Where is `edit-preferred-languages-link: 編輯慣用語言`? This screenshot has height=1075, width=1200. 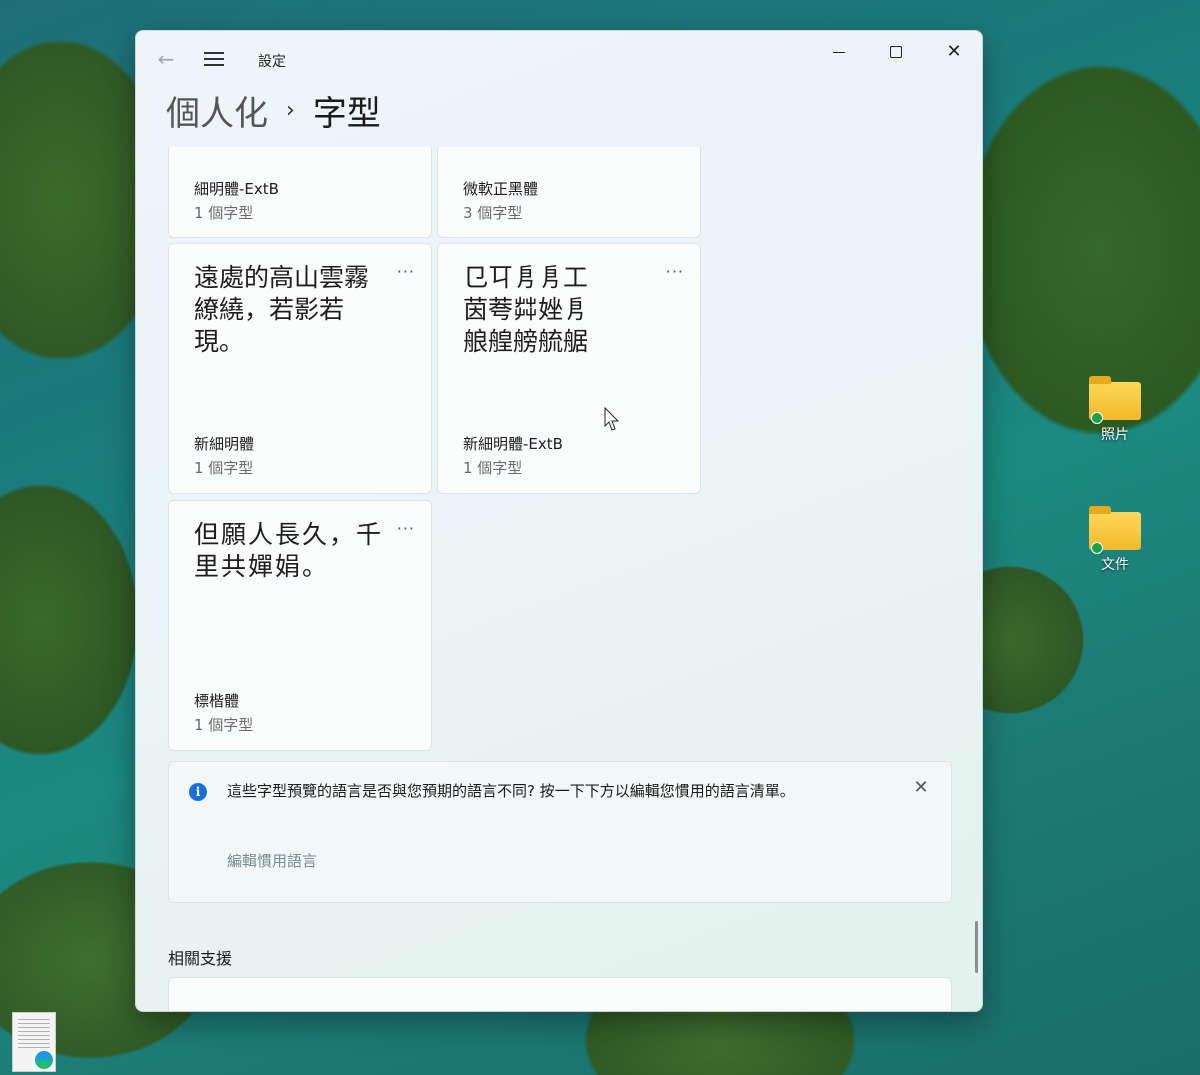 edit-preferred-languages-link: 編輯慣用語言 is located at coordinates (272, 860).